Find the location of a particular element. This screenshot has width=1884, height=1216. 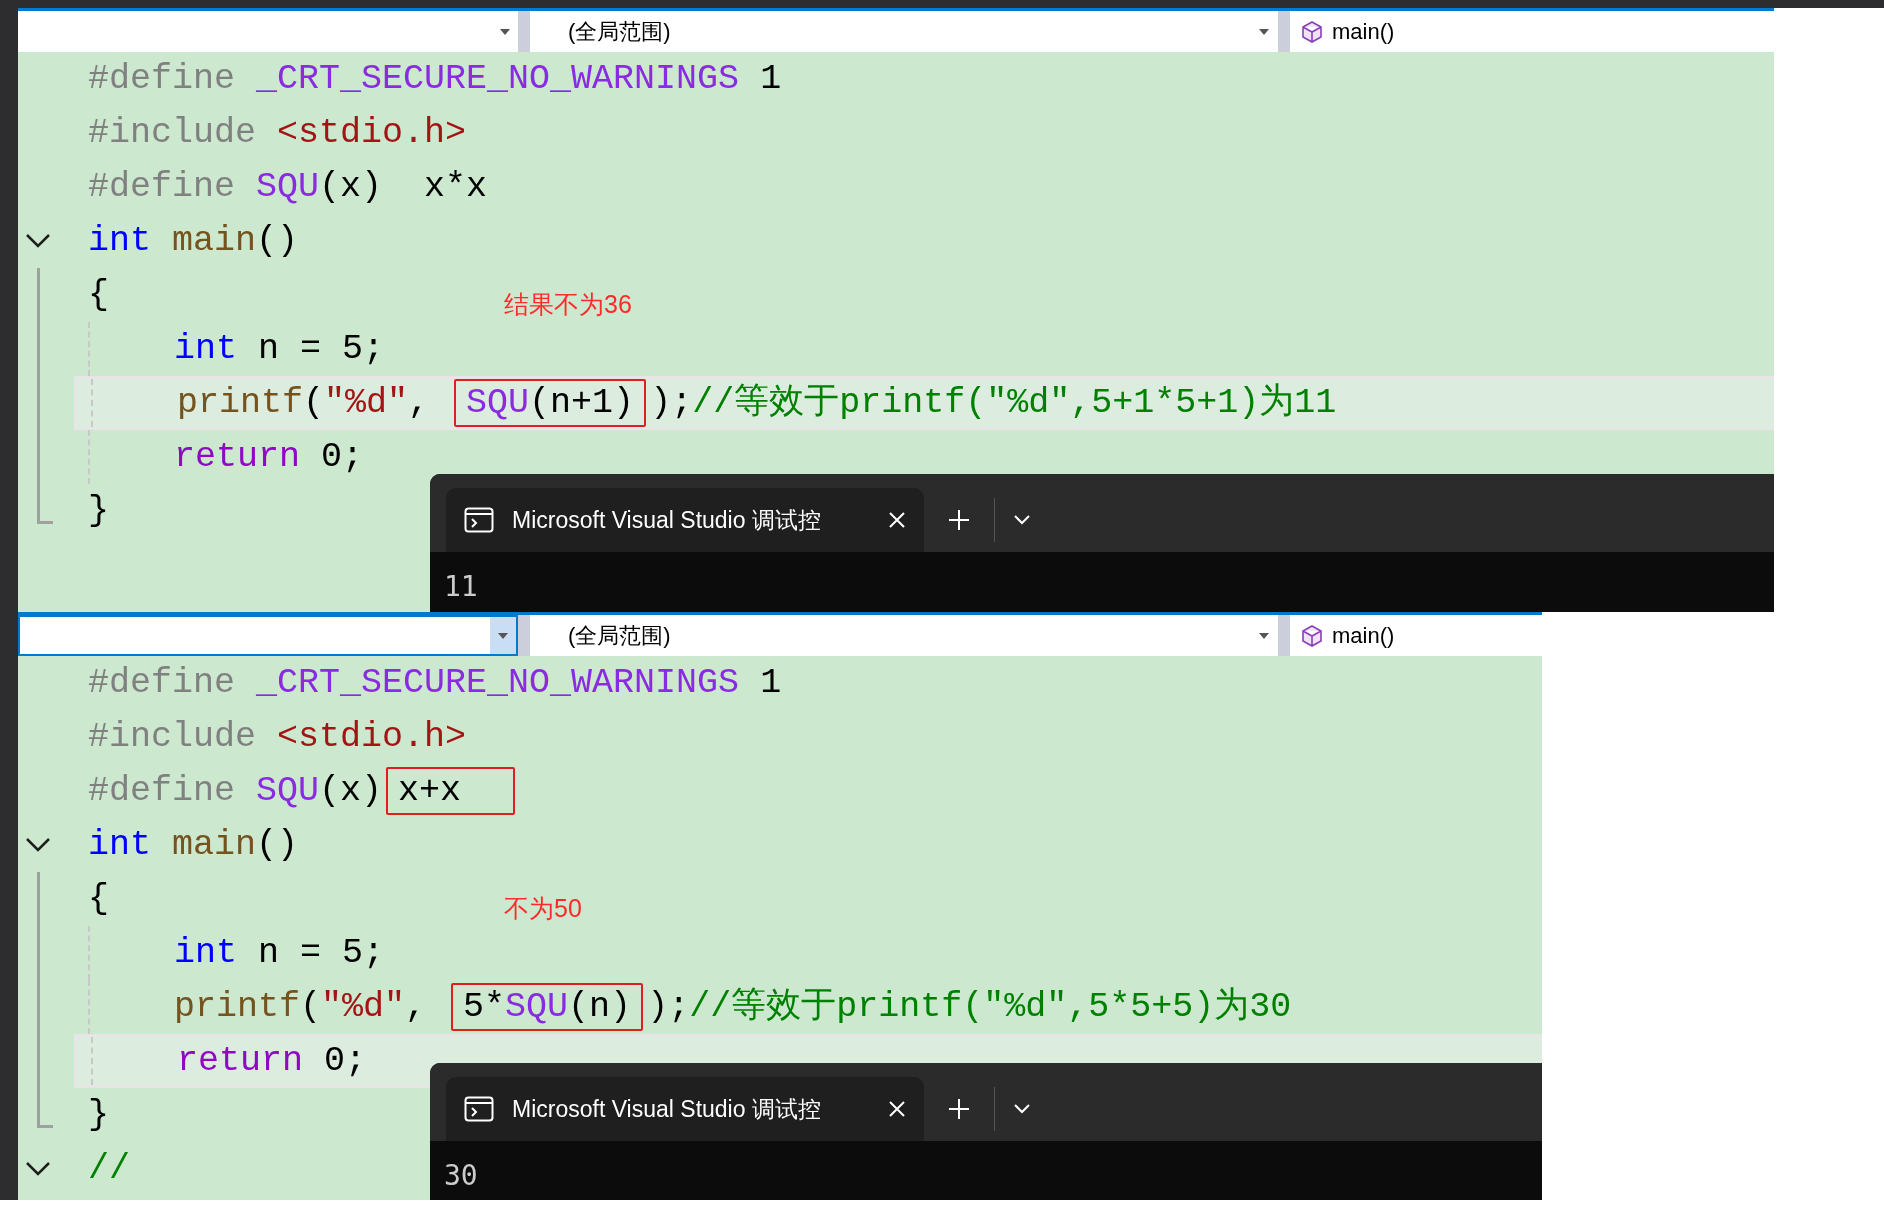

code-text: #define SQU(x) x*x is located at coordinates (288, 187).